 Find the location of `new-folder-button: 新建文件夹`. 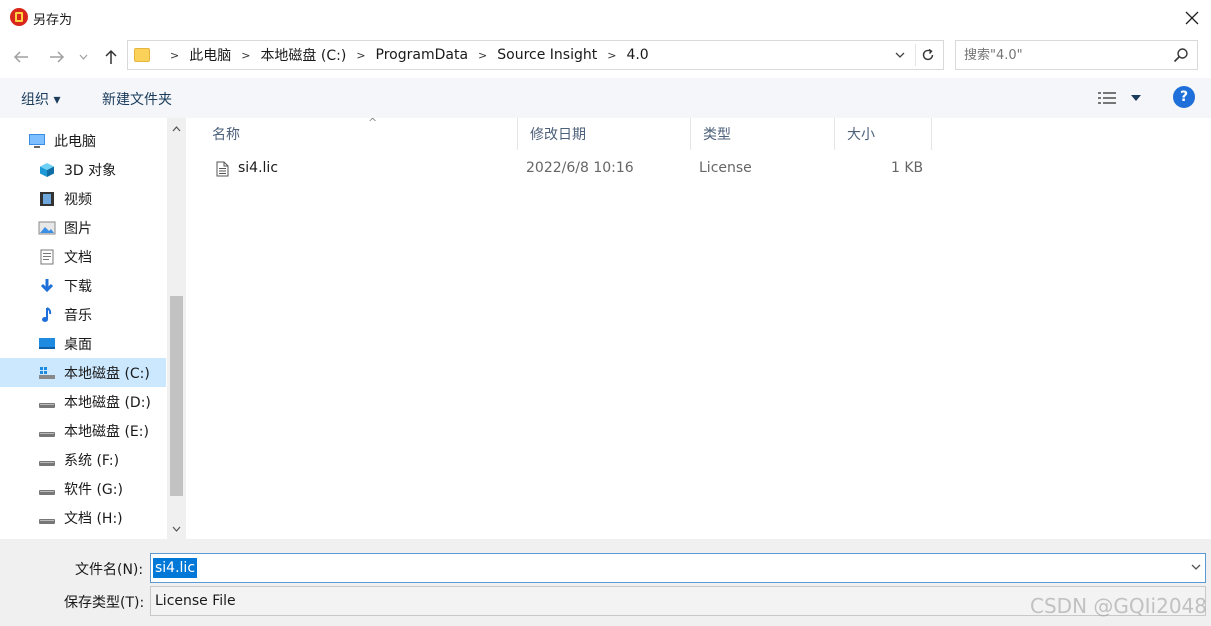

new-folder-button: 新建文件夹 is located at coordinates (137, 99).